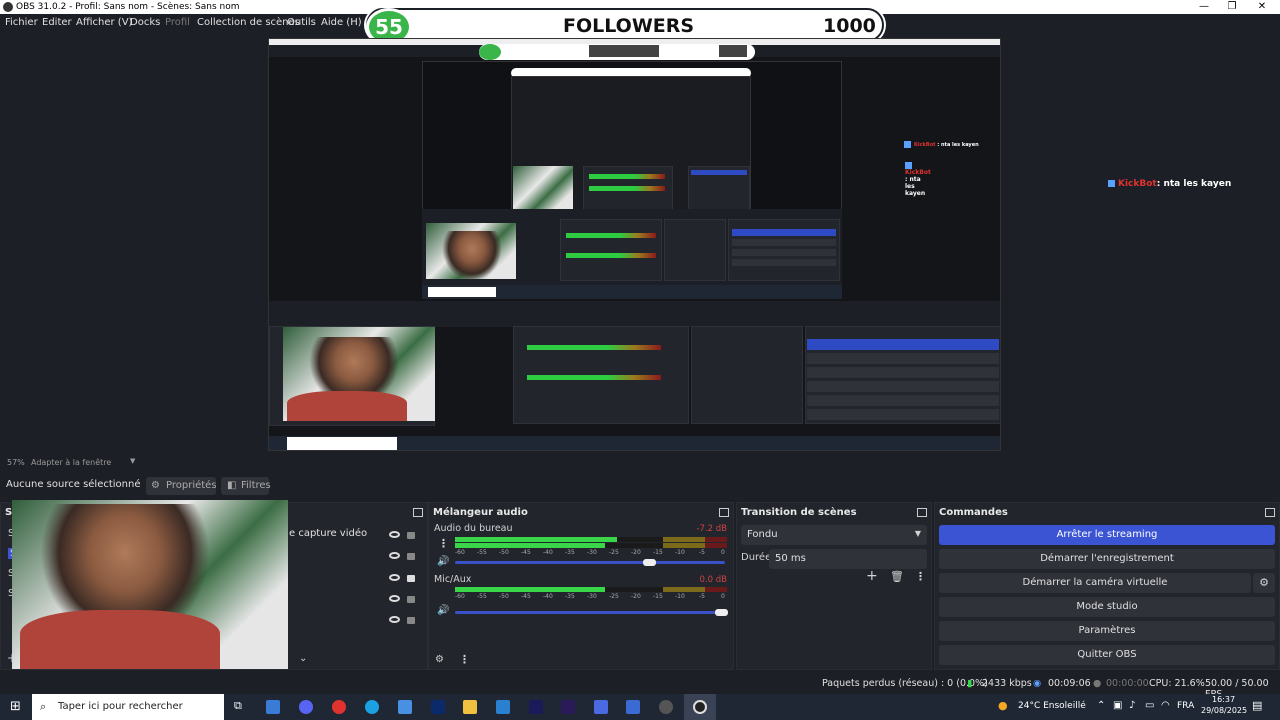 Image resolution: width=1280 pixels, height=720 pixels. Describe the element at coordinates (1107, 607) in the screenshot. I see `studio-mode-button: Mode studio` at that location.